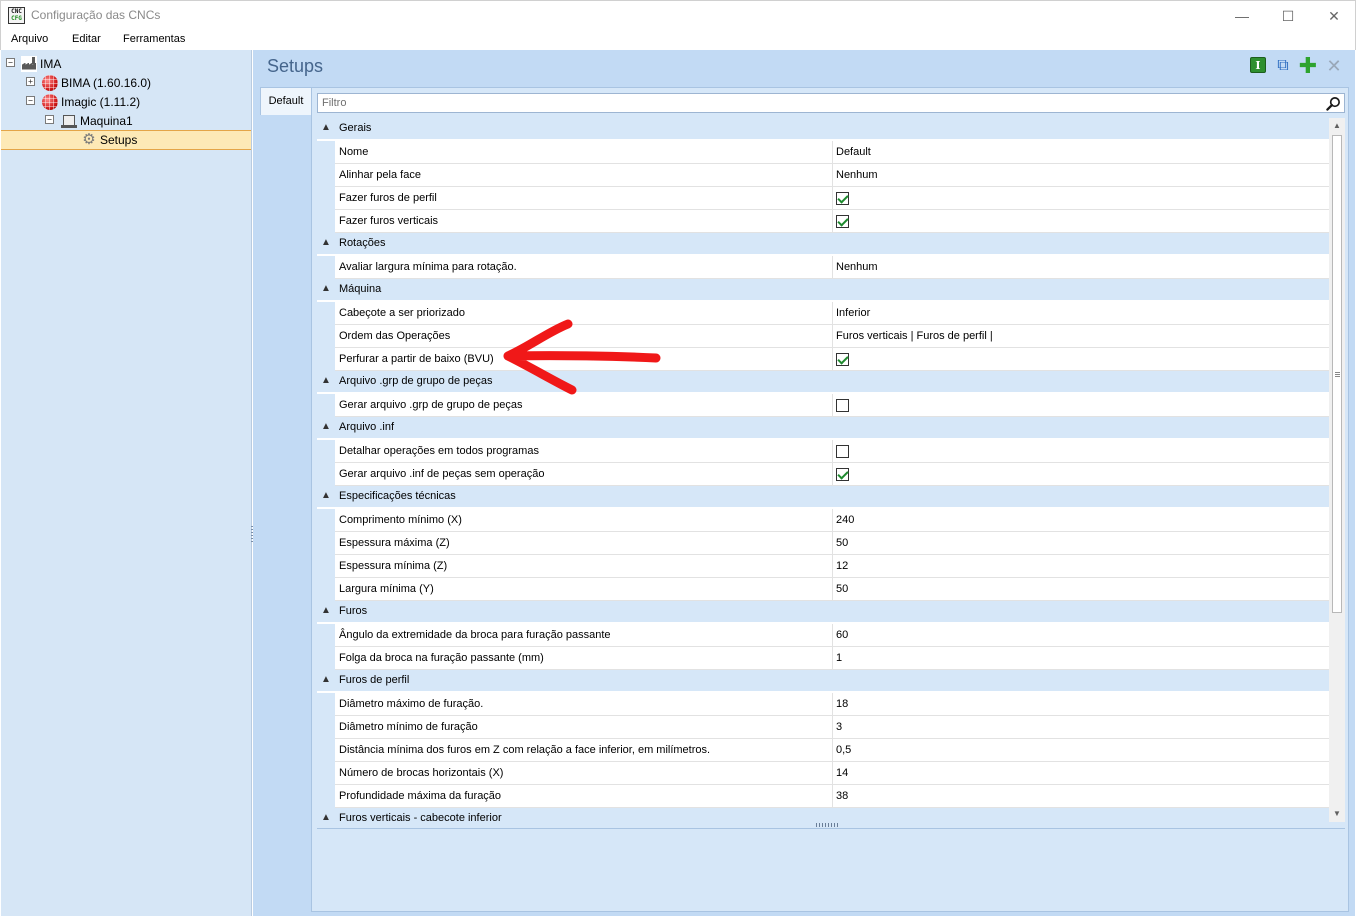  What do you see at coordinates (96, 82) in the screenshot?
I see `tree-item-bima: BIMA (1.60.16.0)` at bounding box center [96, 82].